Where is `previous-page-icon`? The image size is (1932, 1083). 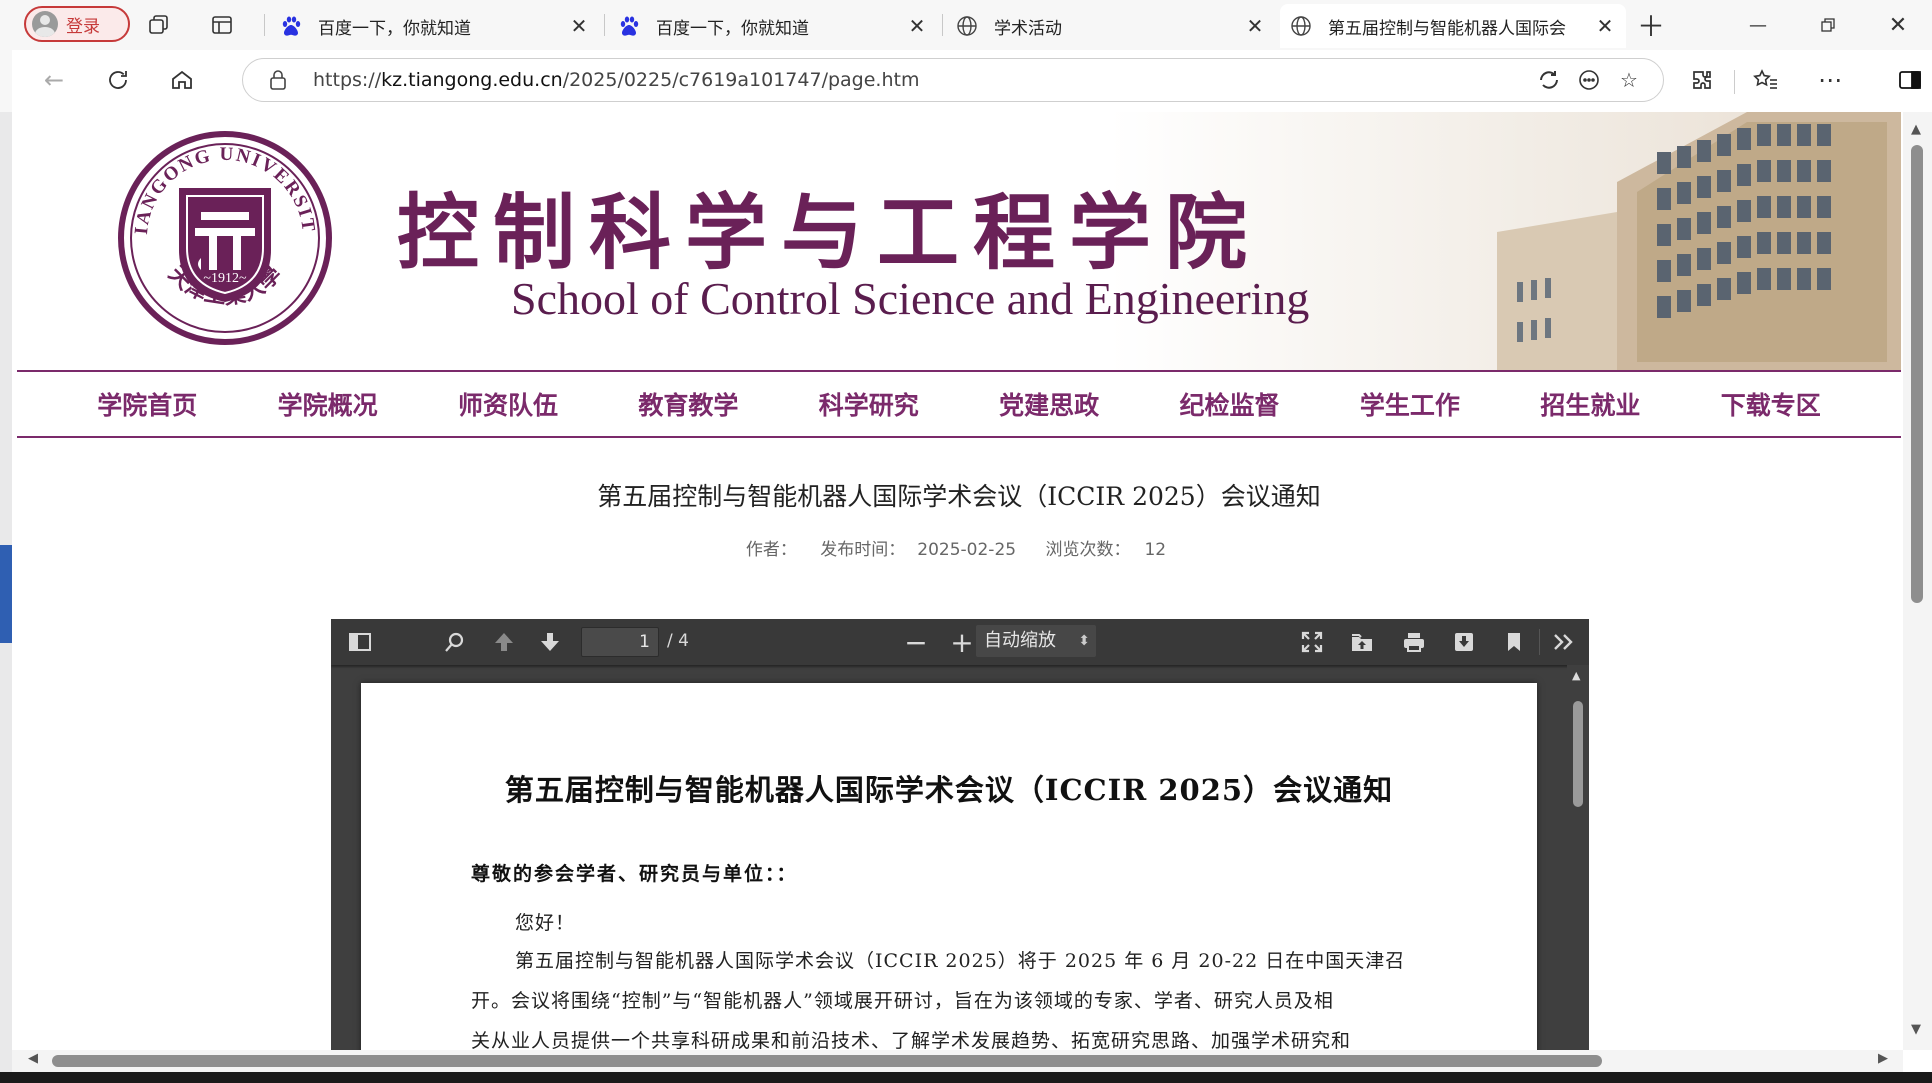
previous-page-icon is located at coordinates (504, 642).